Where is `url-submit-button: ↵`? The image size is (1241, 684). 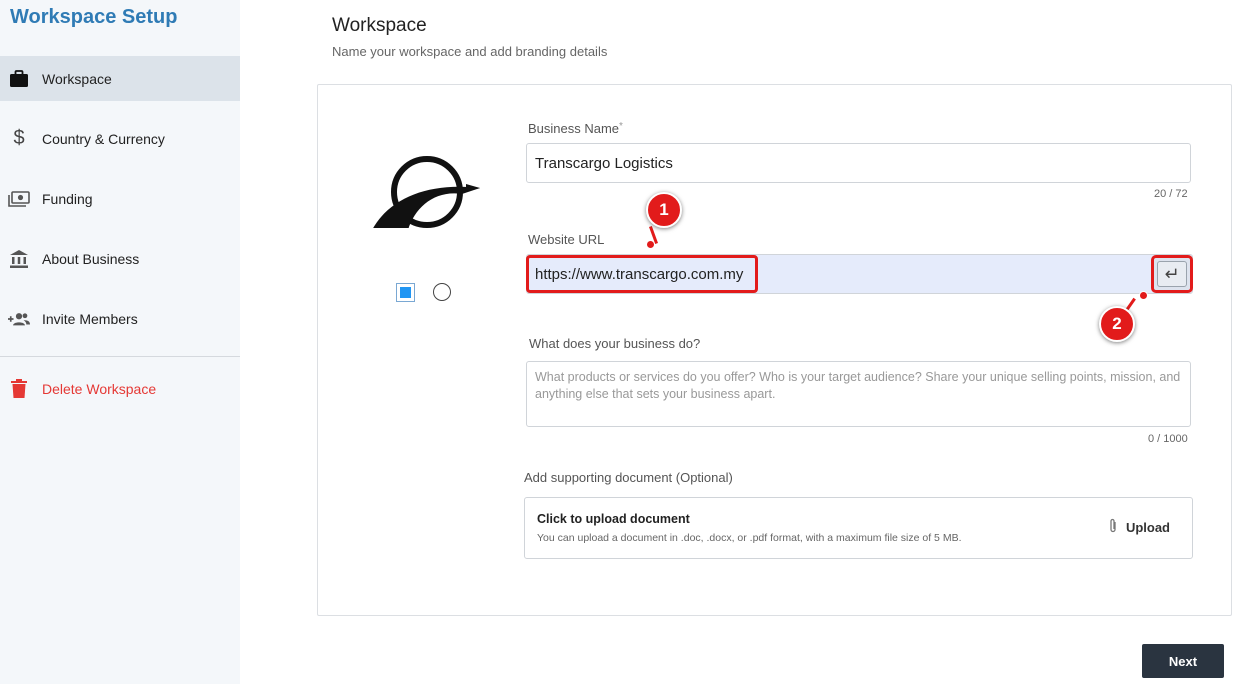
url-submit-button: ↵ is located at coordinates (1172, 274).